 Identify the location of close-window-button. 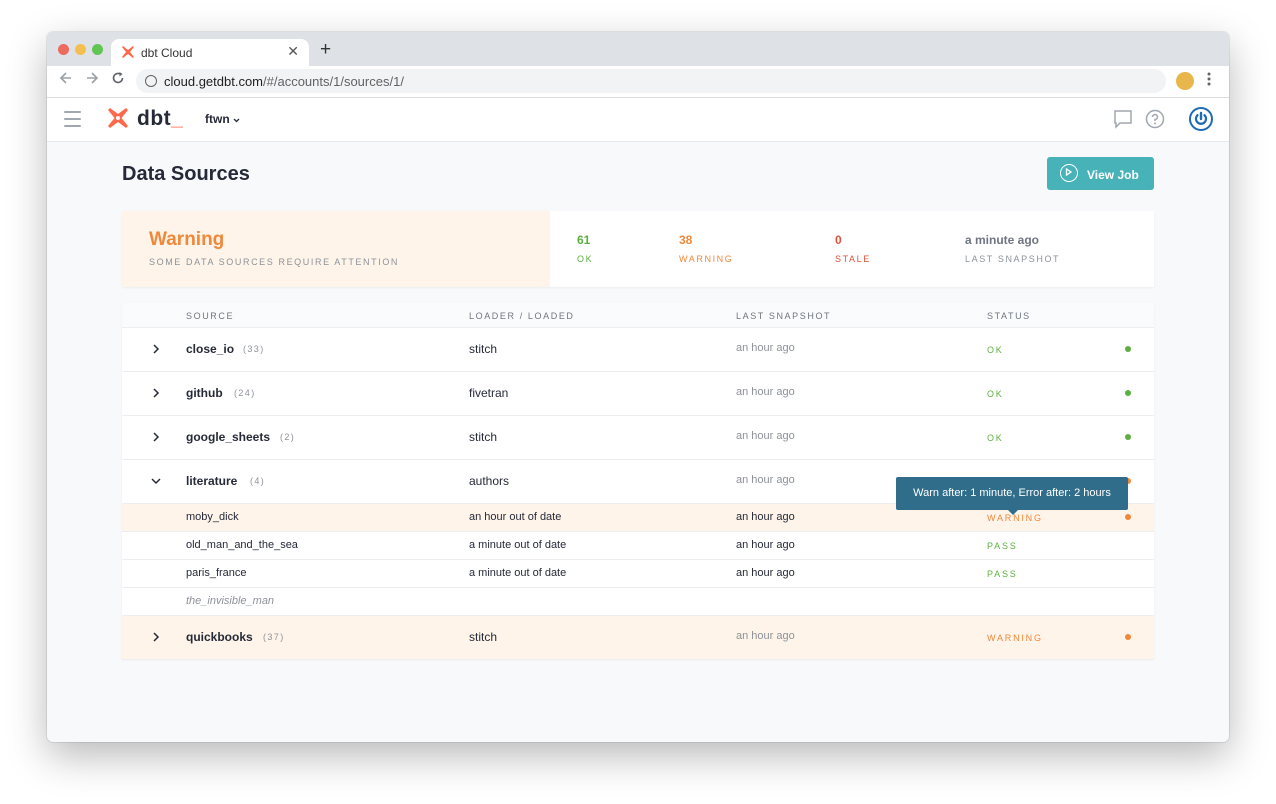
(63, 49).